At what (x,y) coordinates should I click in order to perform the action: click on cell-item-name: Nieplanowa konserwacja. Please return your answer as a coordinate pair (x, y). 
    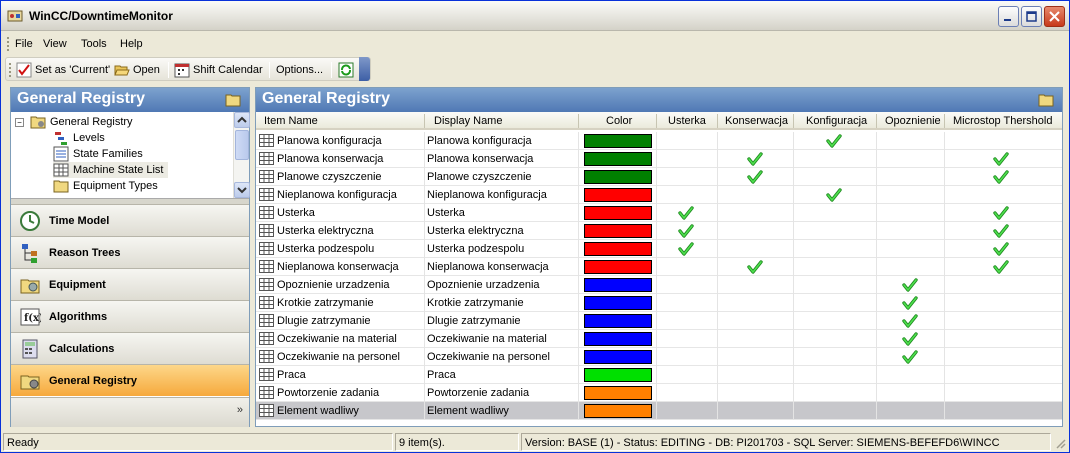
    Looking at the image, I should click on (338, 267).